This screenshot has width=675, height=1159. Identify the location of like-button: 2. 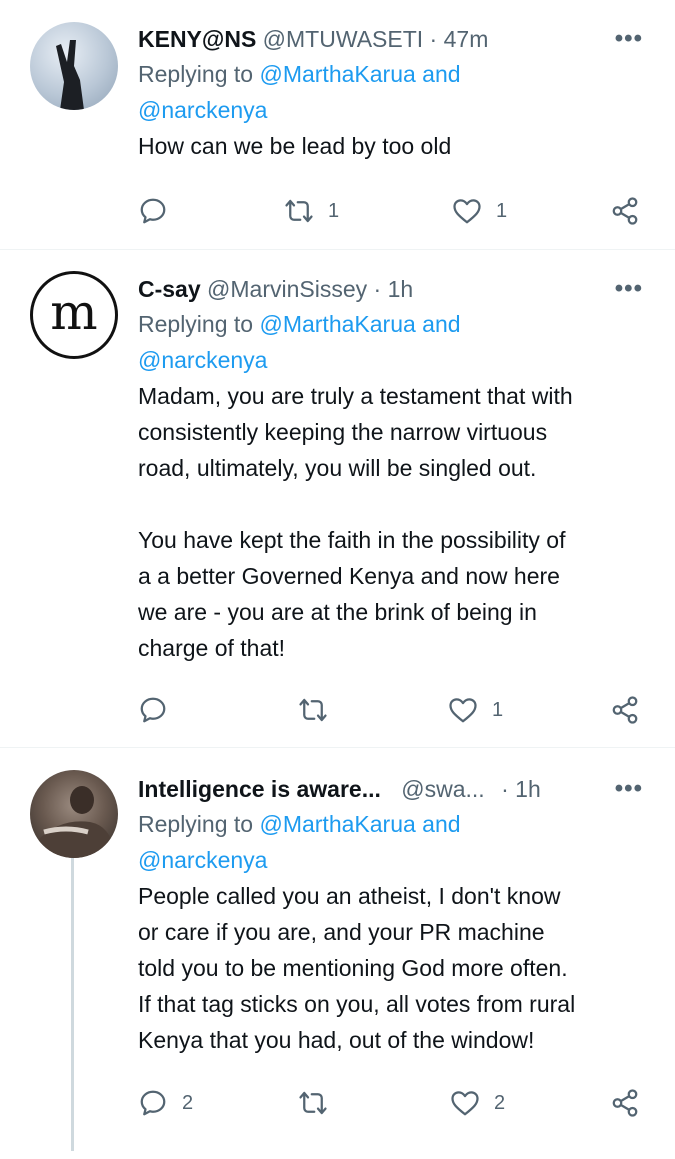
(477, 1103).